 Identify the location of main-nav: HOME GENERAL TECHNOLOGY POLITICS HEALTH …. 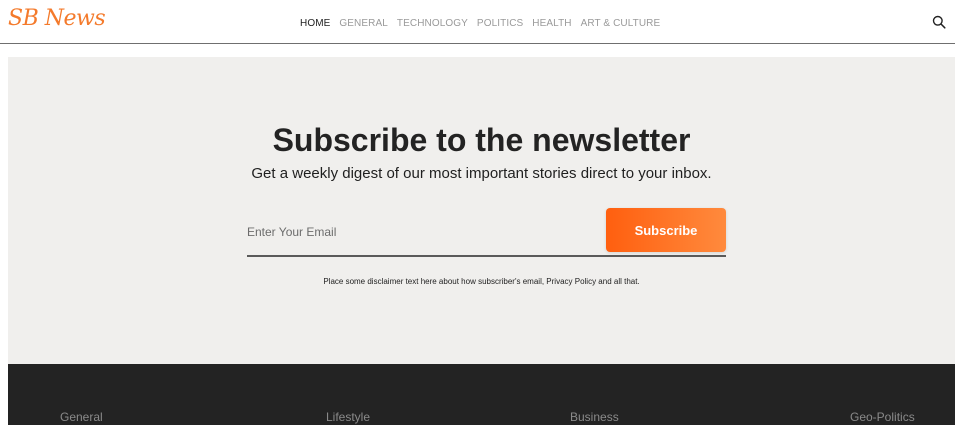
(480, 23).